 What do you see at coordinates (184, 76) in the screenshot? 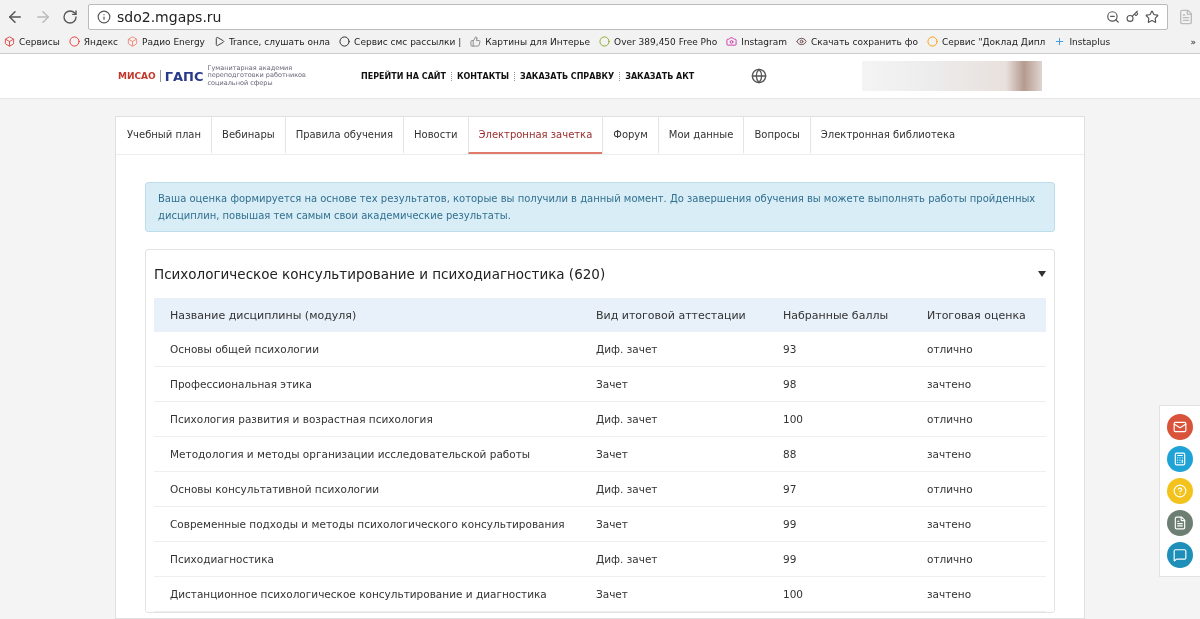
I see `logo-text: ГАПС` at bounding box center [184, 76].